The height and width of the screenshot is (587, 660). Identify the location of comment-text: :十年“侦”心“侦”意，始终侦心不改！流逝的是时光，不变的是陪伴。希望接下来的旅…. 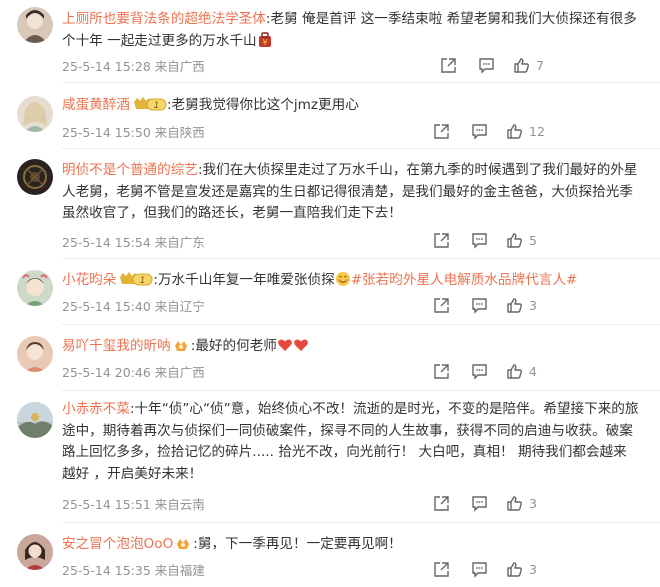
(350, 441).